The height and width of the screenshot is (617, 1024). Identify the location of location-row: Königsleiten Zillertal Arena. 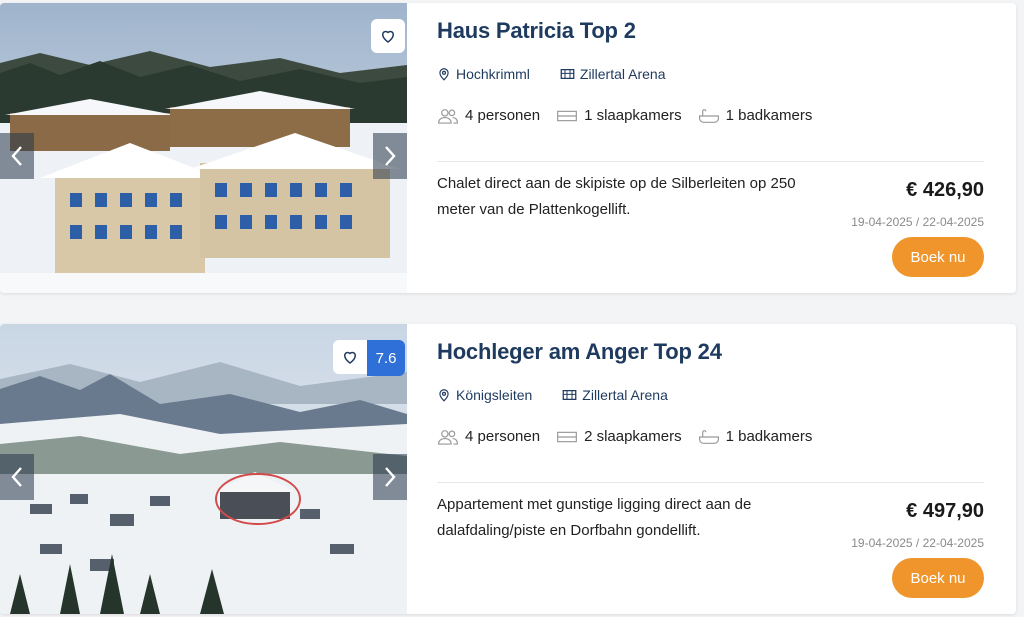
(552, 395).